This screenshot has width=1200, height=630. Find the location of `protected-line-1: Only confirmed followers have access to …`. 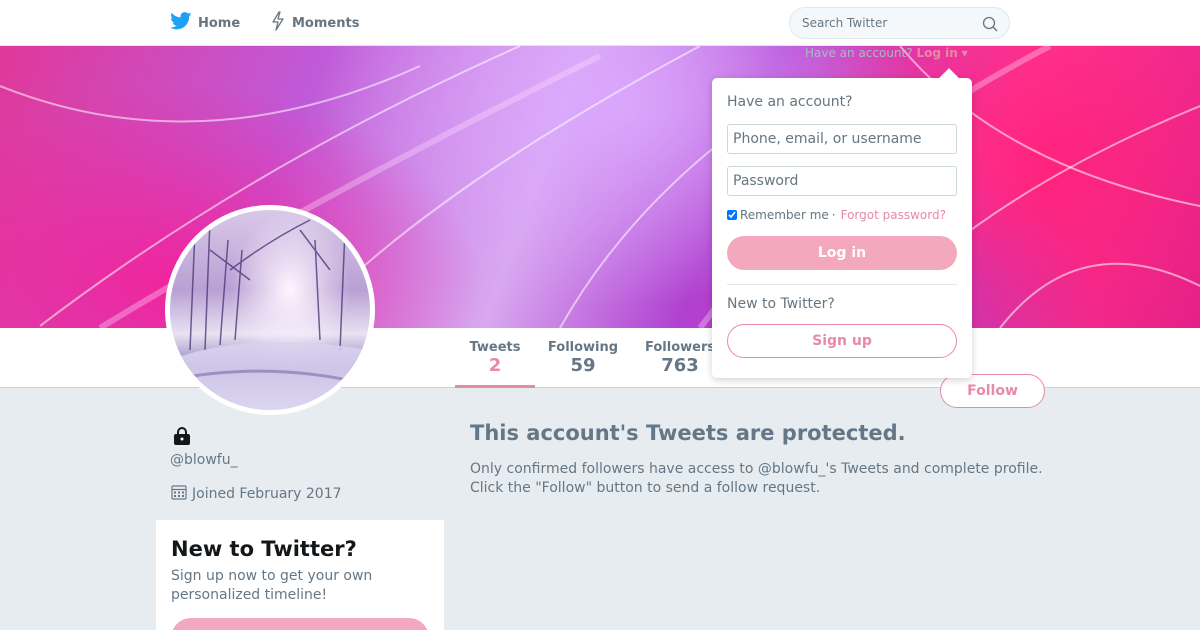

protected-line-1: Only confirmed followers have access to … is located at coordinates (756, 469).